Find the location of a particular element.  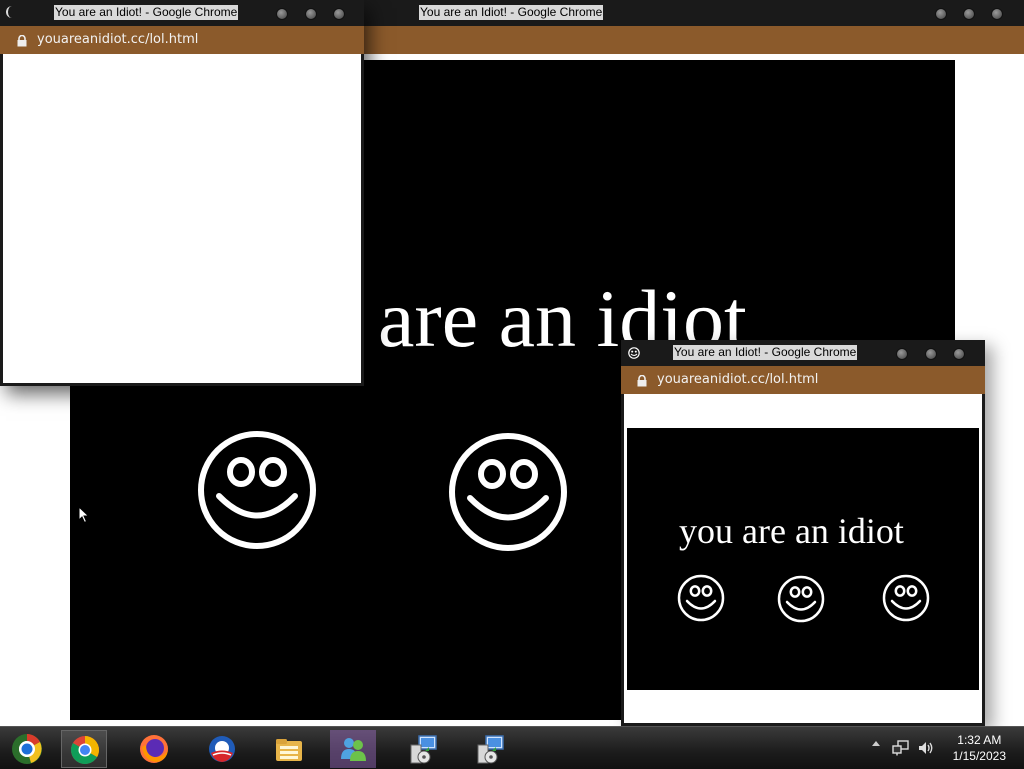

popup-bottom-right-title: You are an Idiot! - Google Chrome is located at coordinates (765, 352).